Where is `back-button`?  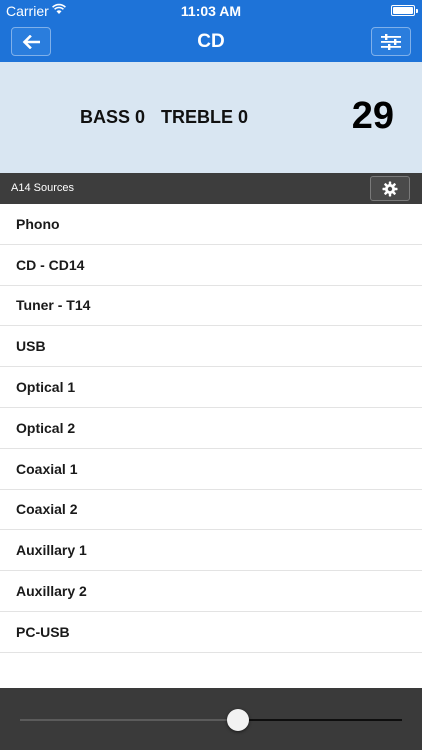 back-button is located at coordinates (31, 41).